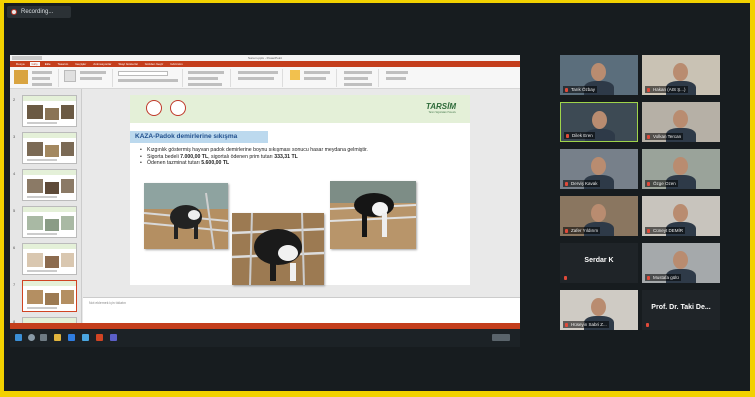  What do you see at coordinates (580, 89) in the screenshot?
I see `participant-name-tag: Tarık Özbay` at bounding box center [580, 89].